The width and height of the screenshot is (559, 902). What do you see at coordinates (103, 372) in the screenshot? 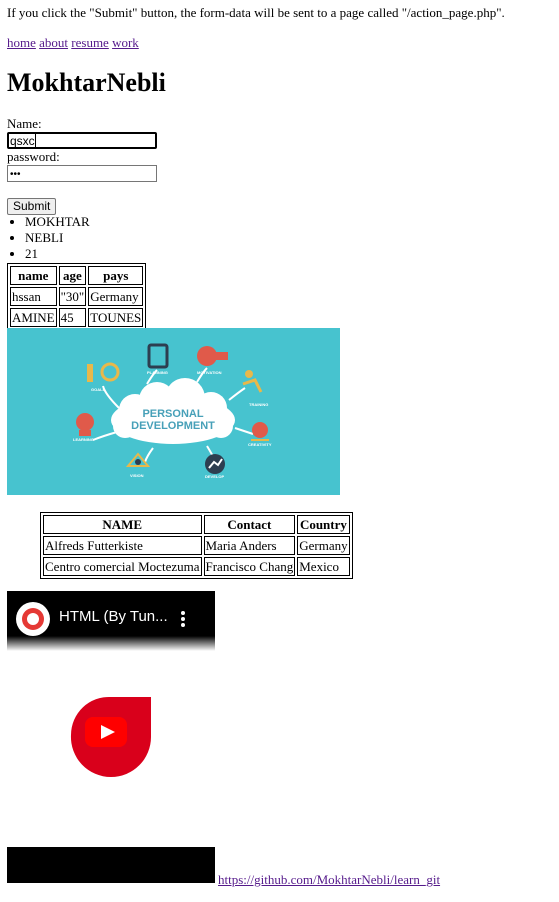
I see `goals-icon` at bounding box center [103, 372].